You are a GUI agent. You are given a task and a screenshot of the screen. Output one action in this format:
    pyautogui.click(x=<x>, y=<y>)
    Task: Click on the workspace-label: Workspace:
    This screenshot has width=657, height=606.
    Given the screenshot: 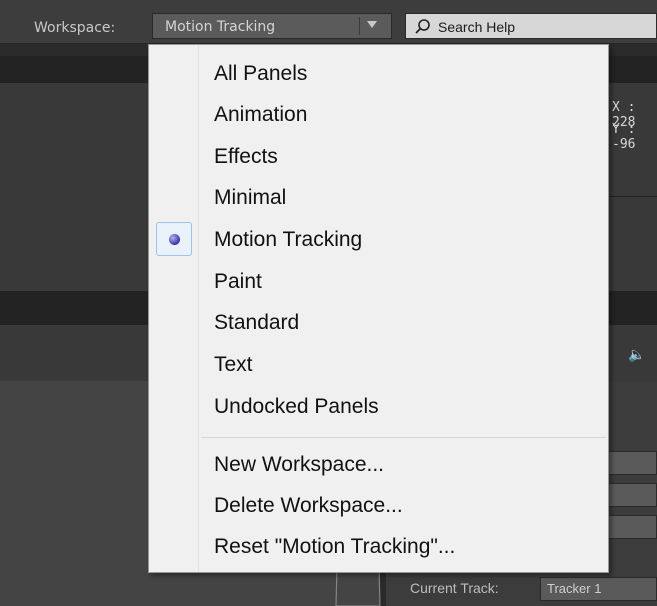 What is the action you would take?
    pyautogui.click(x=75, y=28)
    